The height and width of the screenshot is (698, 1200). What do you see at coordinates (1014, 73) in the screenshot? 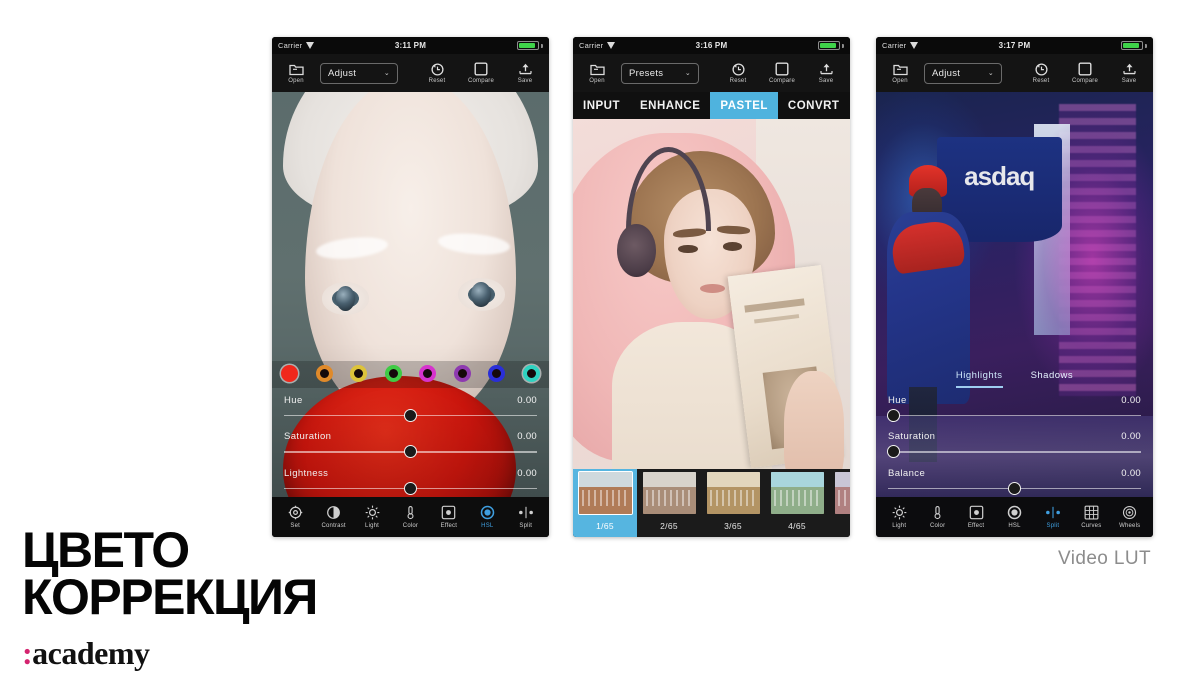
I see `top-toolbar: Open Adjust ⌄ Reset Compare Save` at bounding box center [1014, 73].